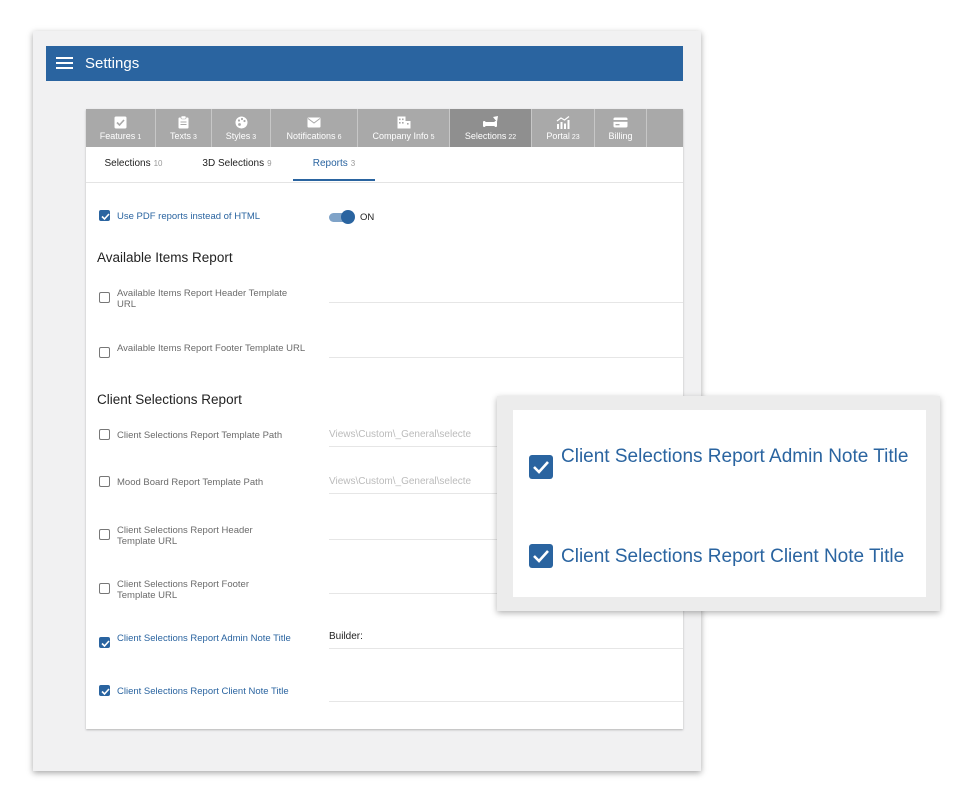 The image size is (960, 800). What do you see at coordinates (620, 136) in the screenshot?
I see `tab-label: Billing` at bounding box center [620, 136].